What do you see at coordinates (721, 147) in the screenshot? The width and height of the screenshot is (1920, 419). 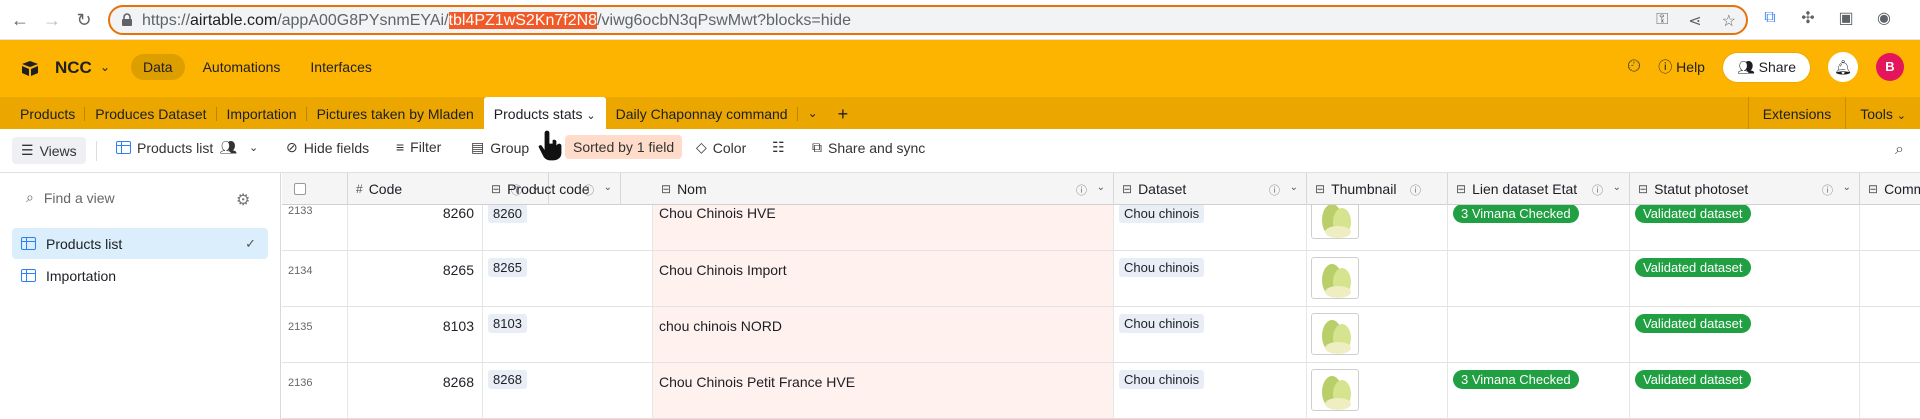 I see `color-button: ◇ Color` at bounding box center [721, 147].